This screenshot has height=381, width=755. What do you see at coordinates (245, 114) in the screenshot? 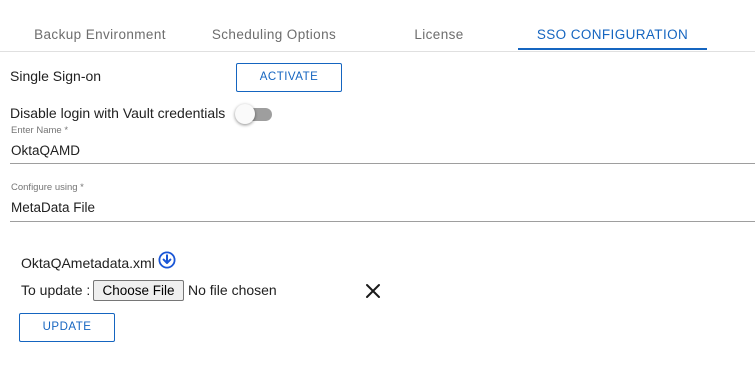
I see `toggle-thumb` at bounding box center [245, 114].